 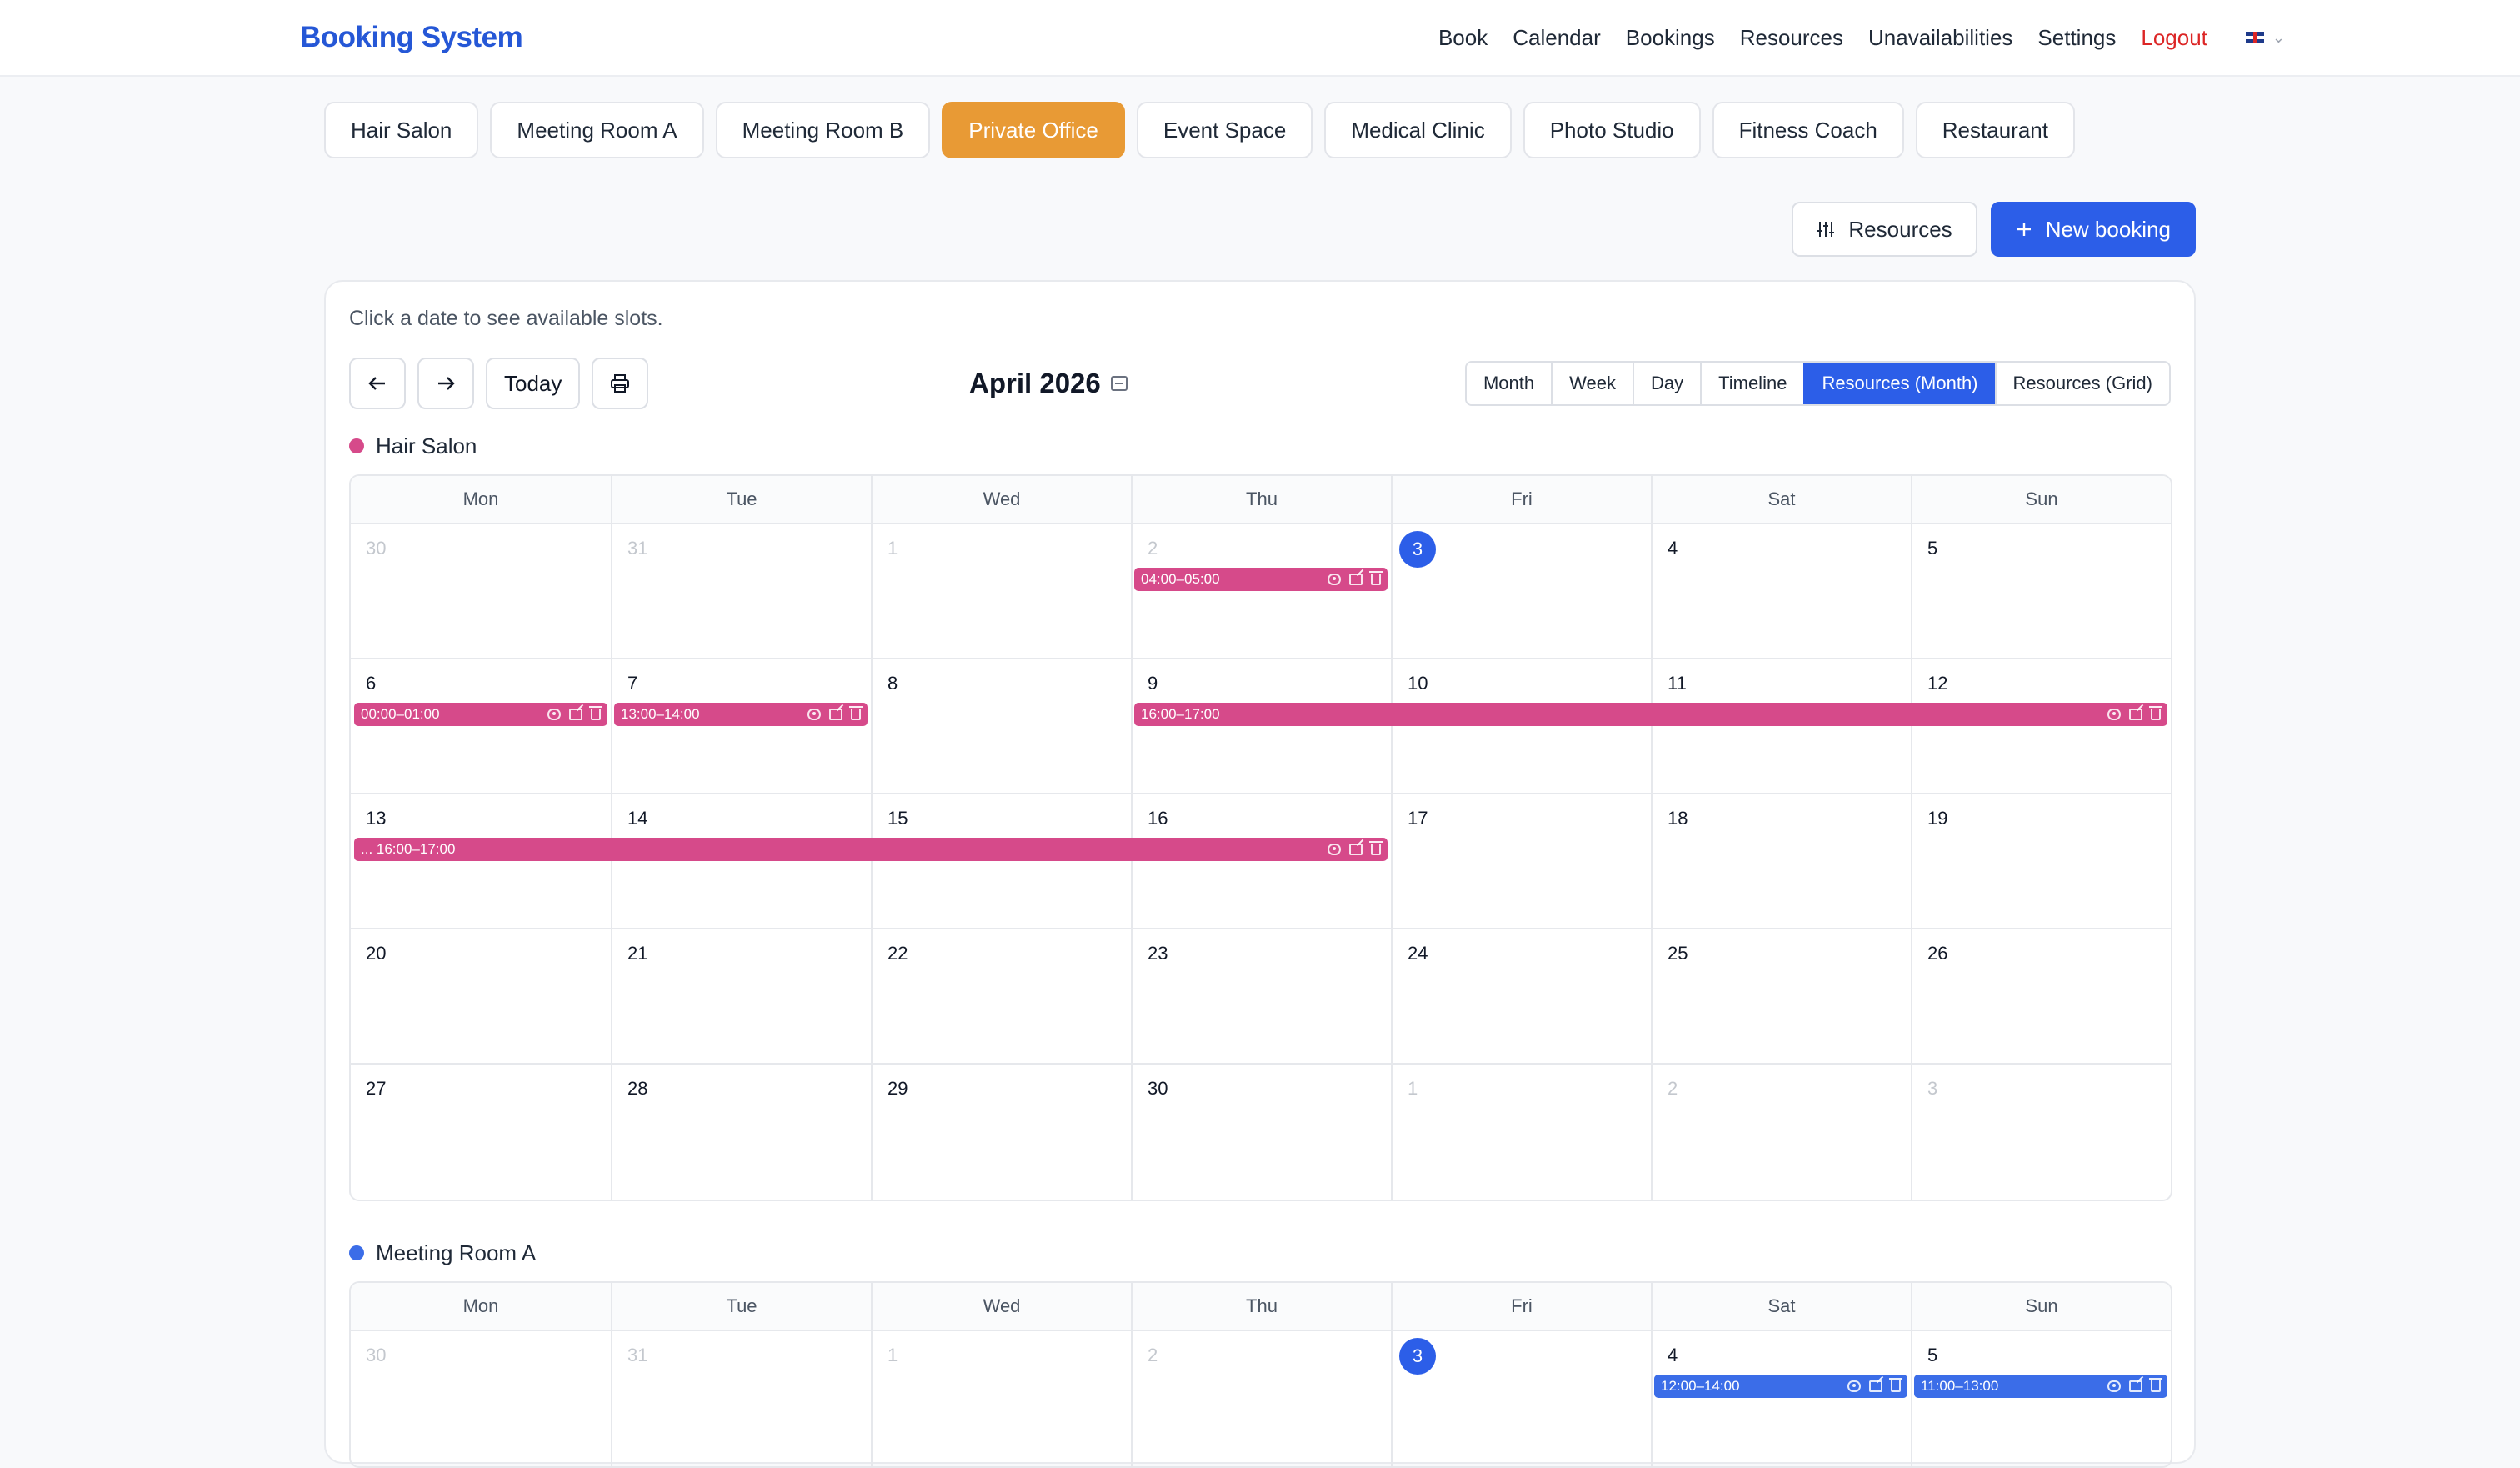 What do you see at coordinates (1033, 130) in the screenshot?
I see `chip-private-office: Private Office` at bounding box center [1033, 130].